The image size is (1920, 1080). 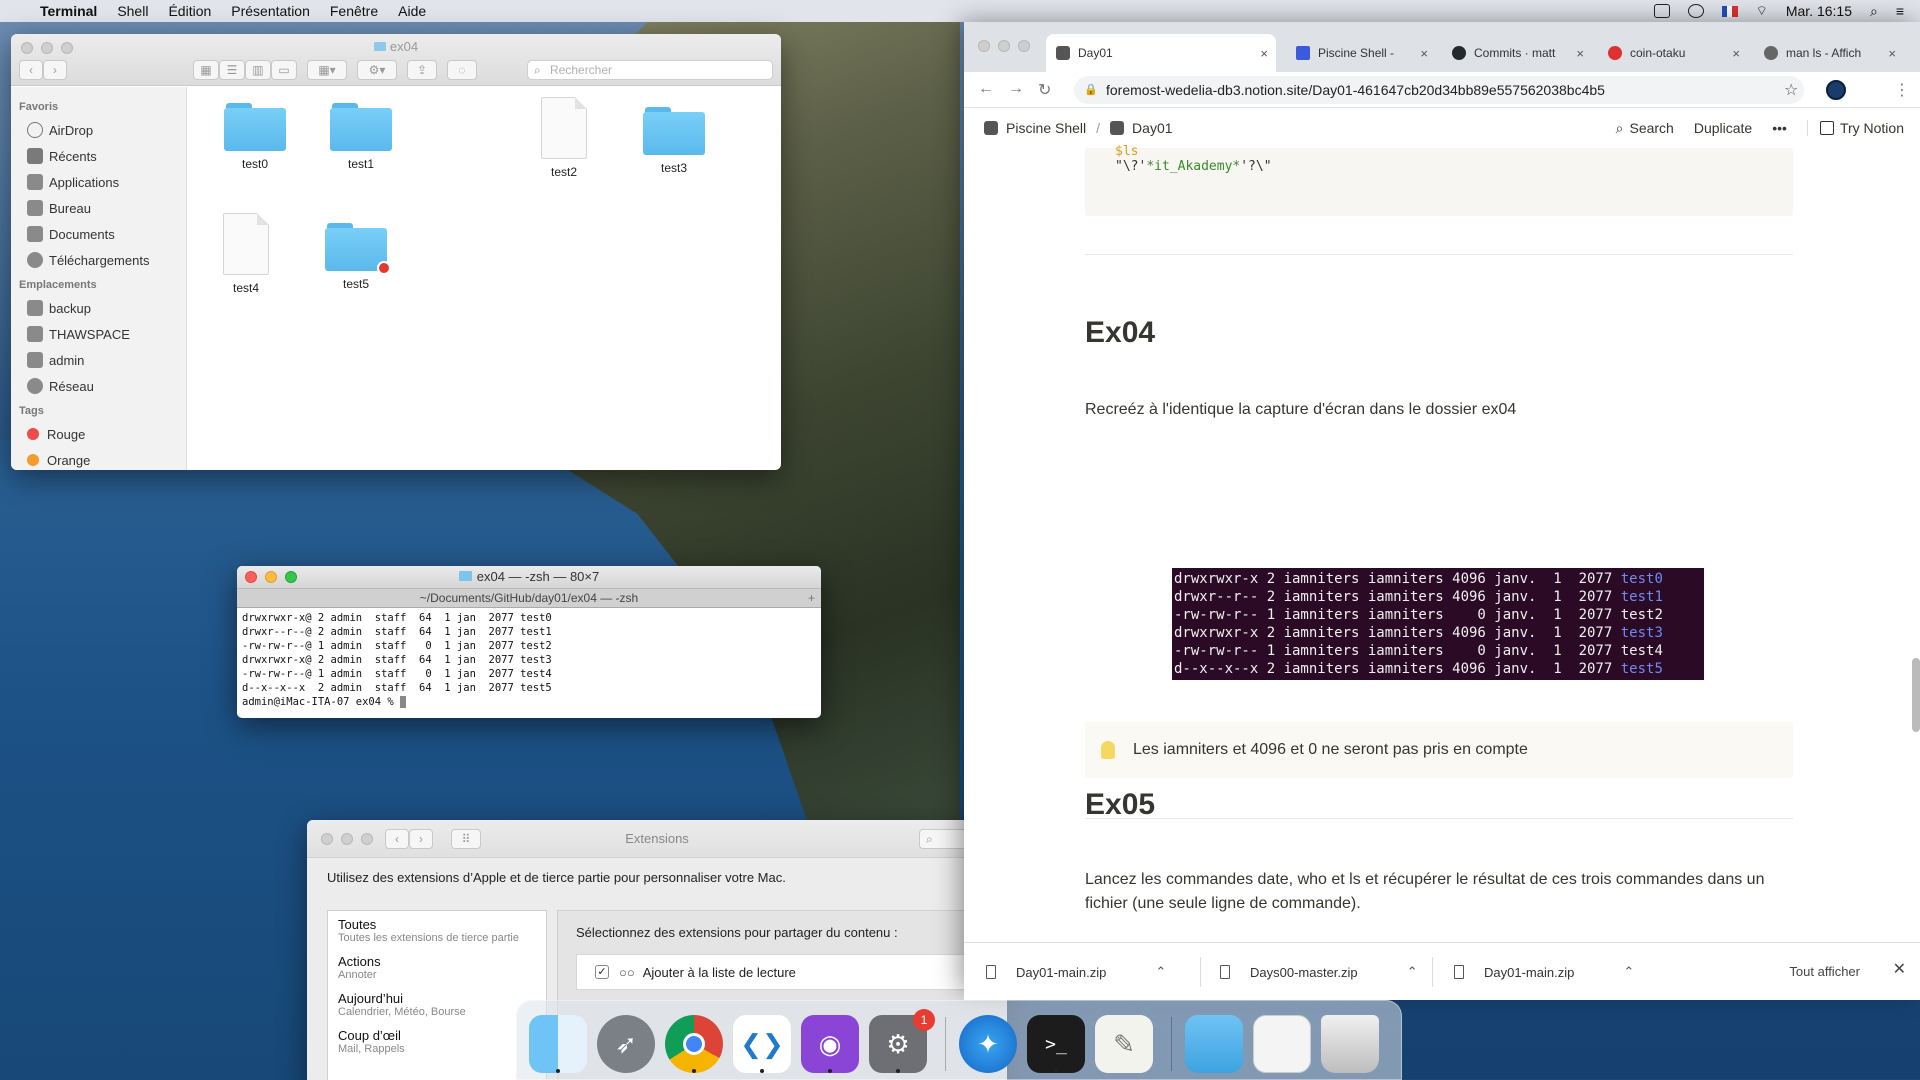 I want to click on menu-edition: Édition, so click(x=189, y=11).